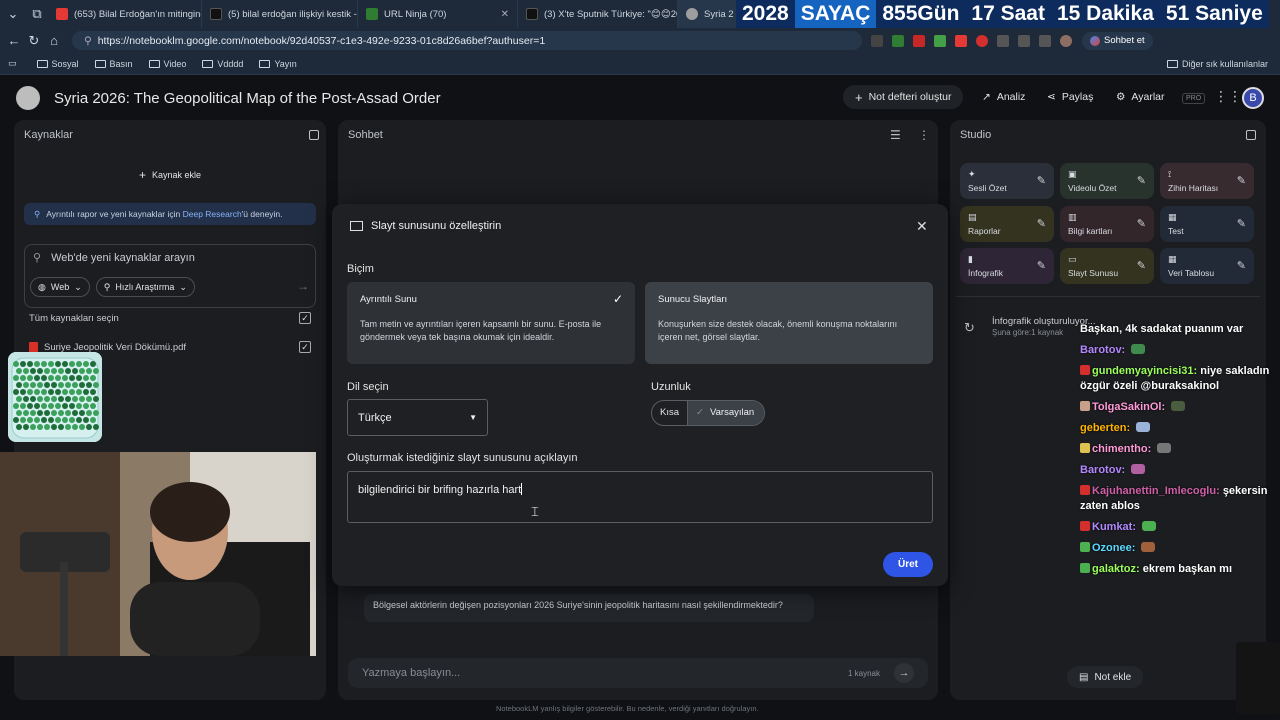  Describe the element at coordinates (1095, 40) in the screenshot. I see `gemini-icon` at that location.